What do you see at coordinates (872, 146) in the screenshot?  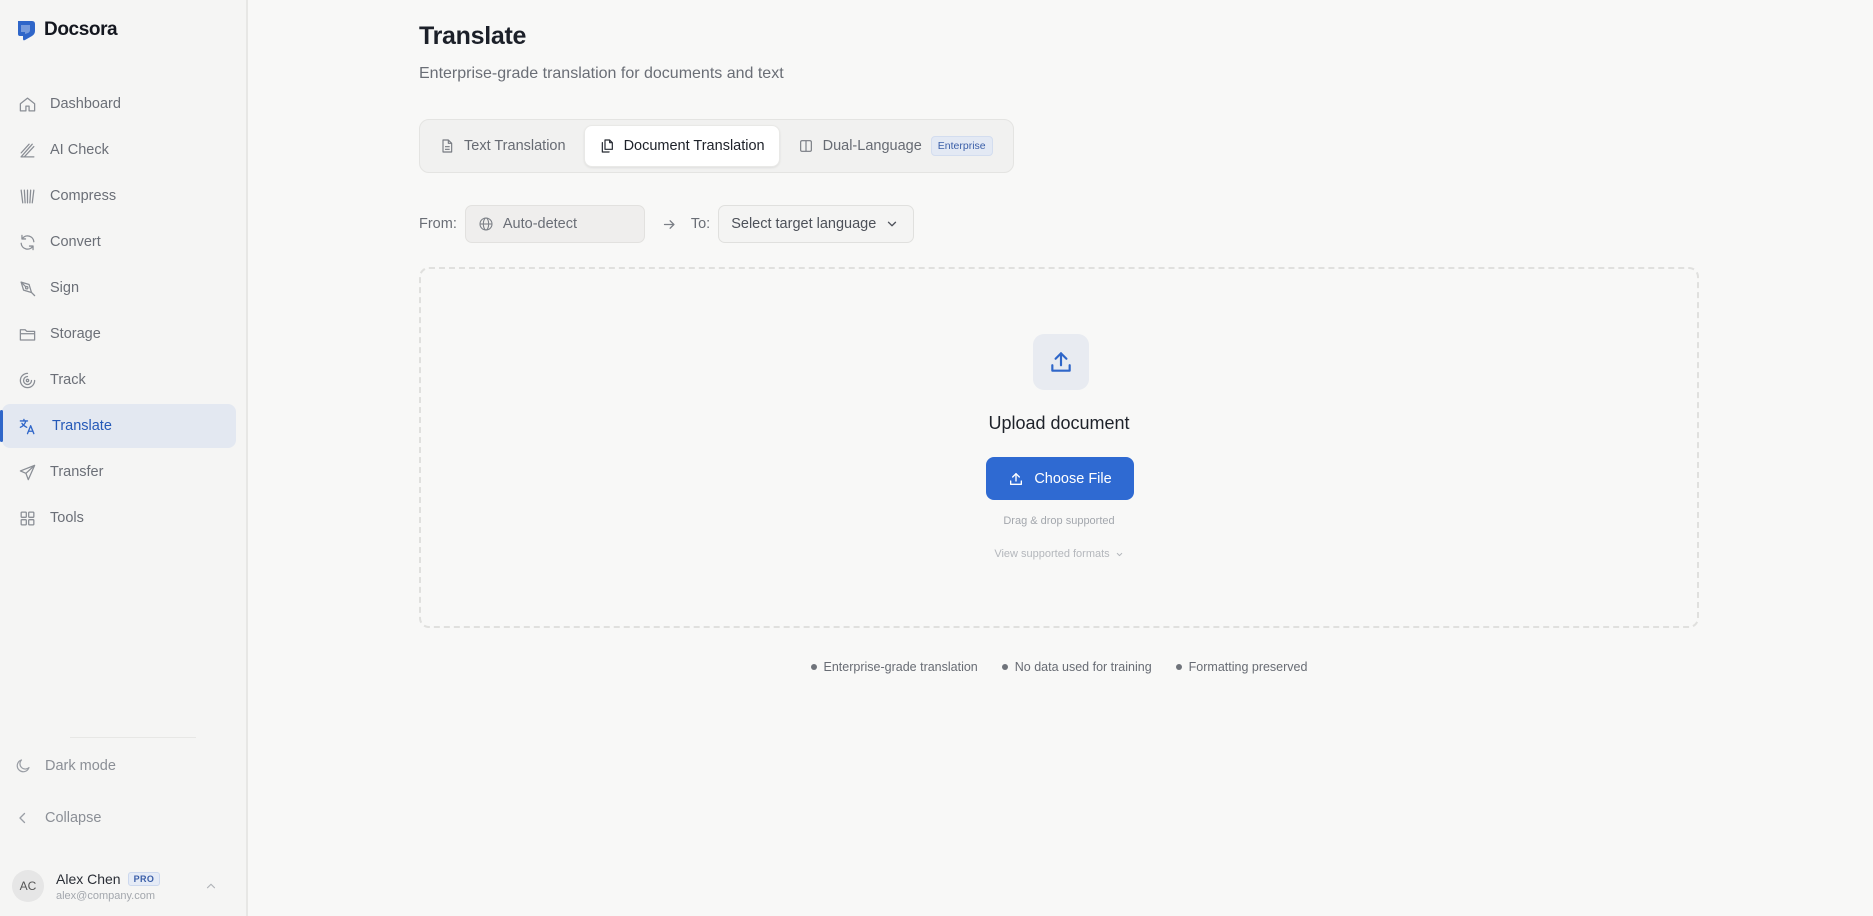 I see `tab-label: Dual-Language` at bounding box center [872, 146].